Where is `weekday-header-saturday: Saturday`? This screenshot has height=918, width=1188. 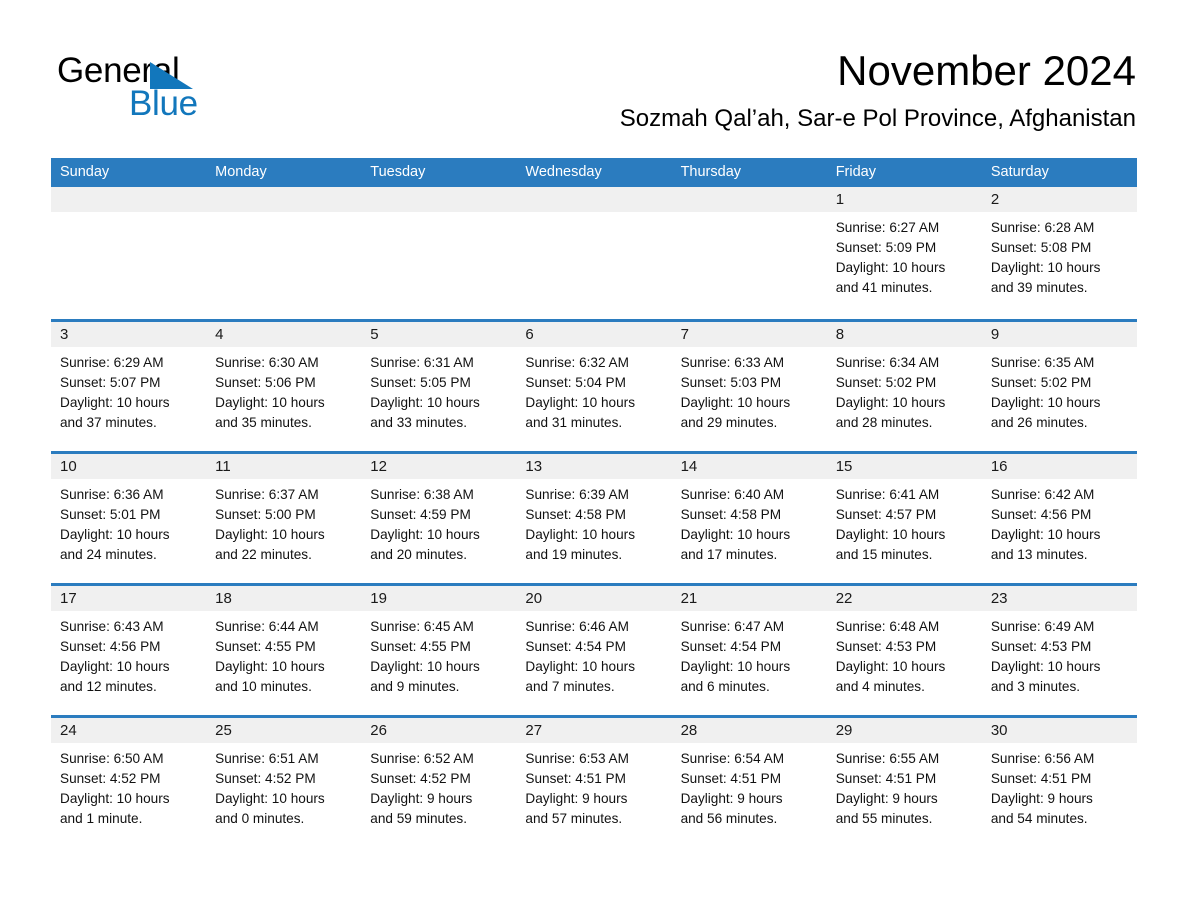 weekday-header-saturday: Saturday is located at coordinates (1019, 172).